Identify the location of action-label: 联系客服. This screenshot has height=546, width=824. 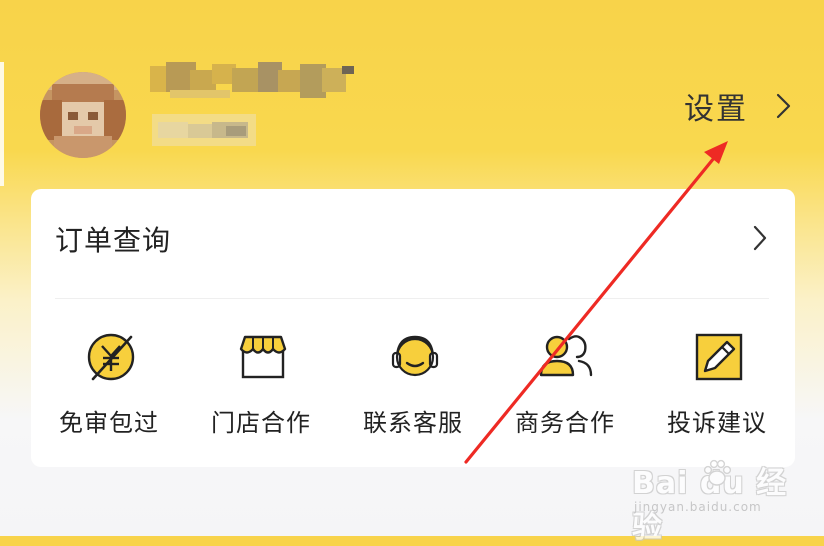
(413, 423).